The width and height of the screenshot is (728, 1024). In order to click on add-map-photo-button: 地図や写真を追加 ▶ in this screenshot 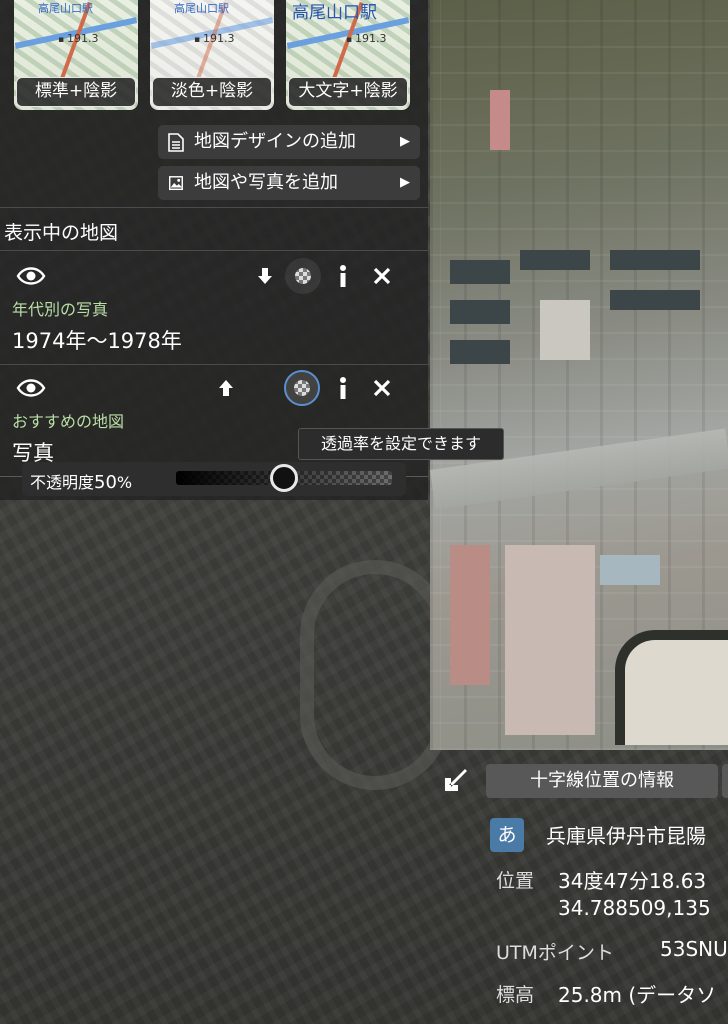, I will do `click(289, 183)`.